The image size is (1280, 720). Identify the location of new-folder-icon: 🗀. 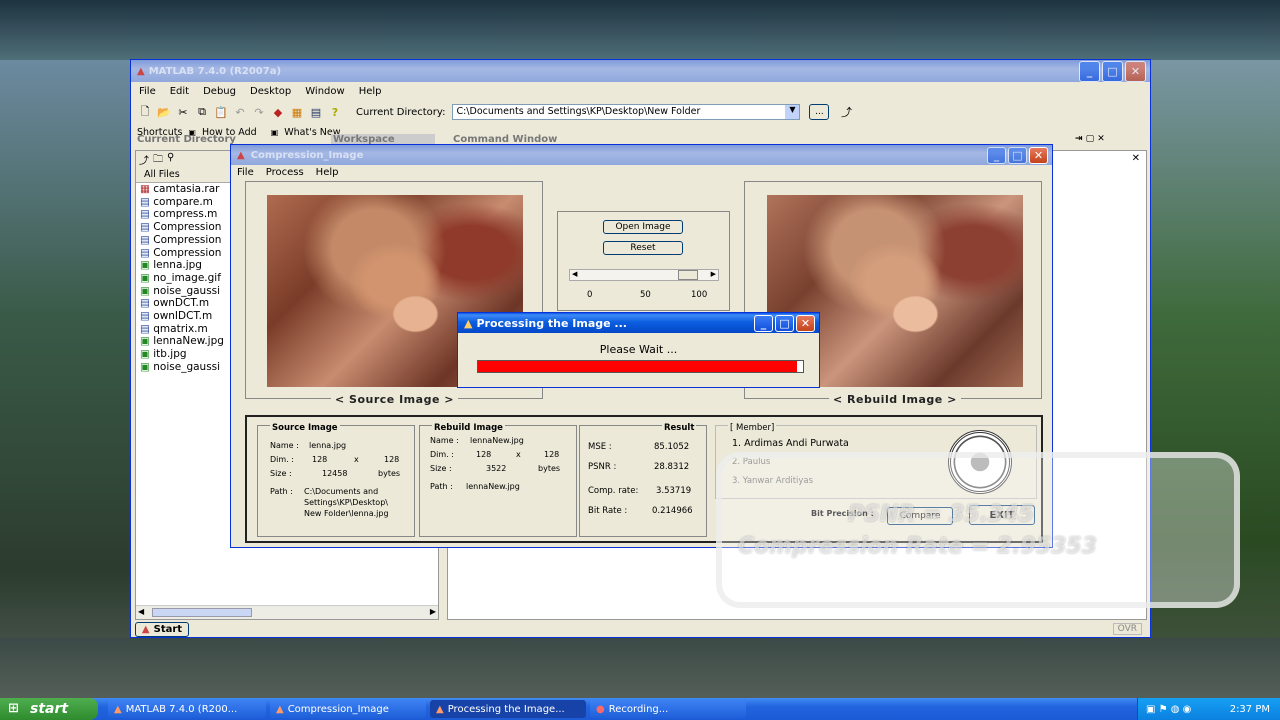
(158, 160).